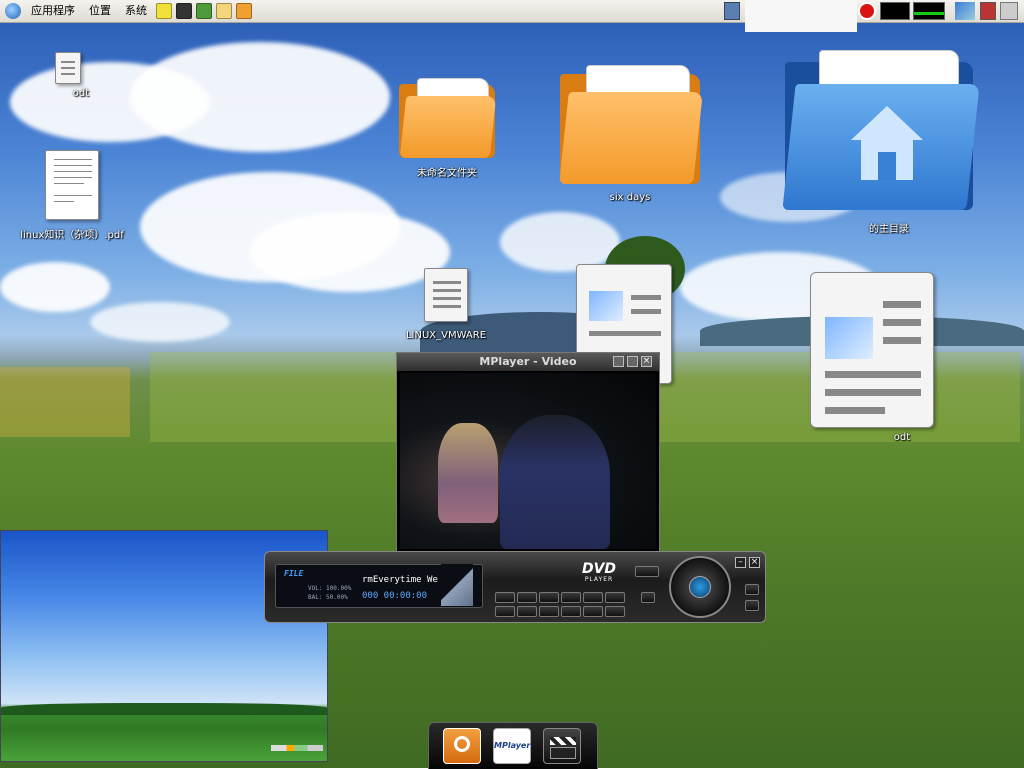  What do you see at coordinates (446, 335) in the screenshot?
I see `icon-label: LINUX_VMWARE` at bounding box center [446, 335].